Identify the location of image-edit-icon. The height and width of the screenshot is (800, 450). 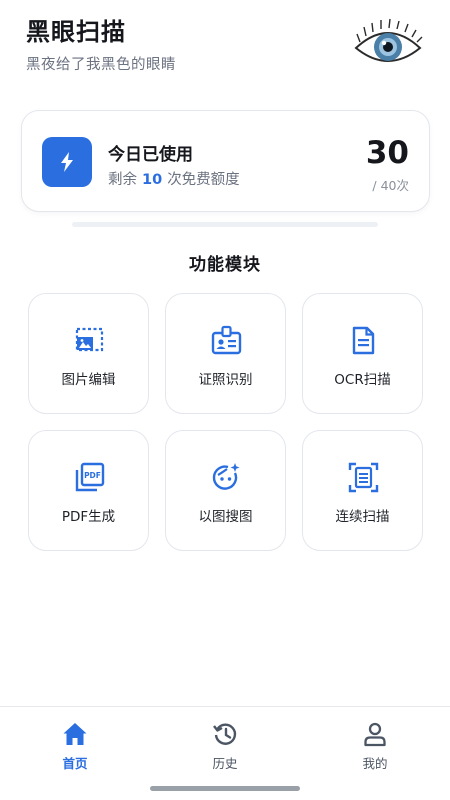
(89, 340).